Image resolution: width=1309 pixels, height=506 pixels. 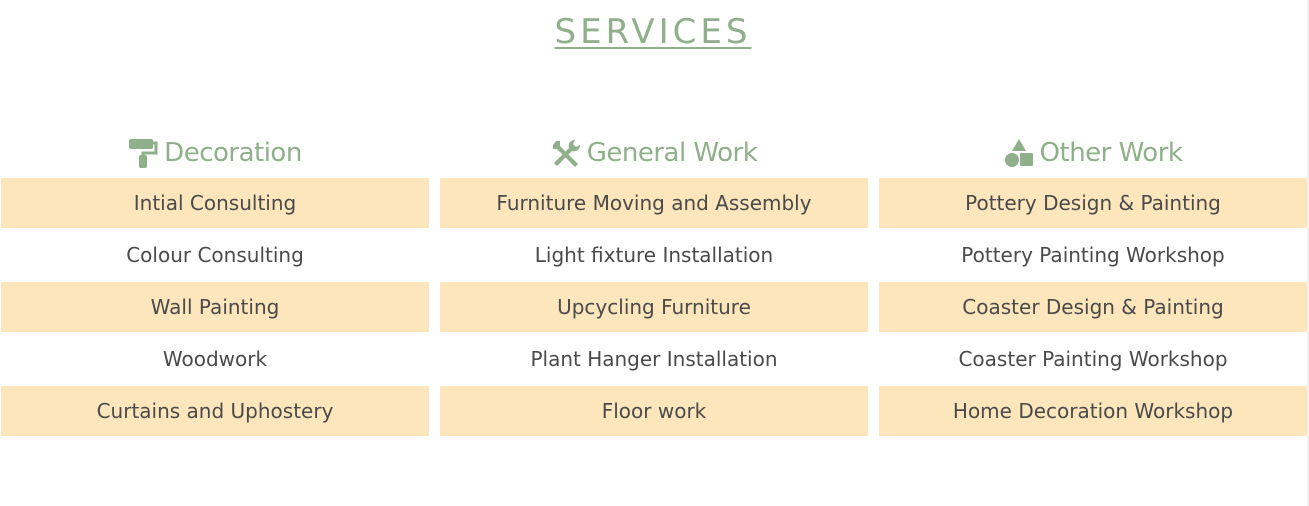 I want to click on list-item: Colour Consulting, so click(x=215, y=255).